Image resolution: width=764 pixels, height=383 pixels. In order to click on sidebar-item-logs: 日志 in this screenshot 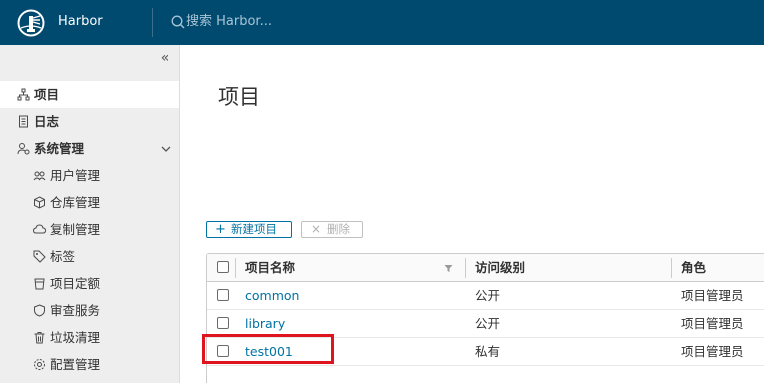, I will do `click(89, 121)`.